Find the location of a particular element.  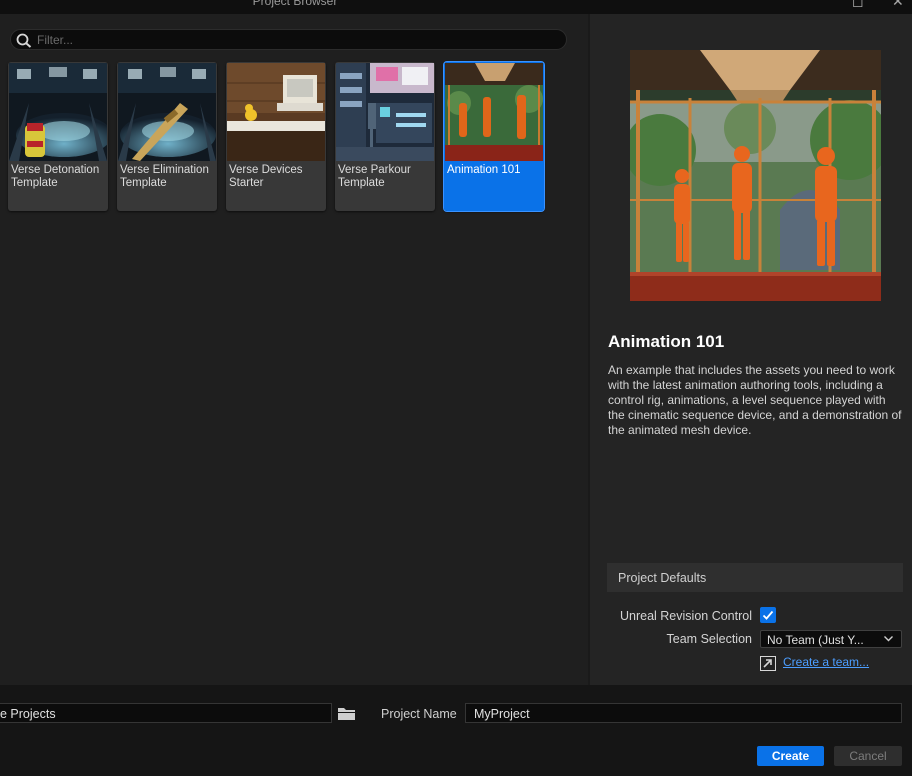

template-label: Verse Elimination Template is located at coordinates (164, 176).